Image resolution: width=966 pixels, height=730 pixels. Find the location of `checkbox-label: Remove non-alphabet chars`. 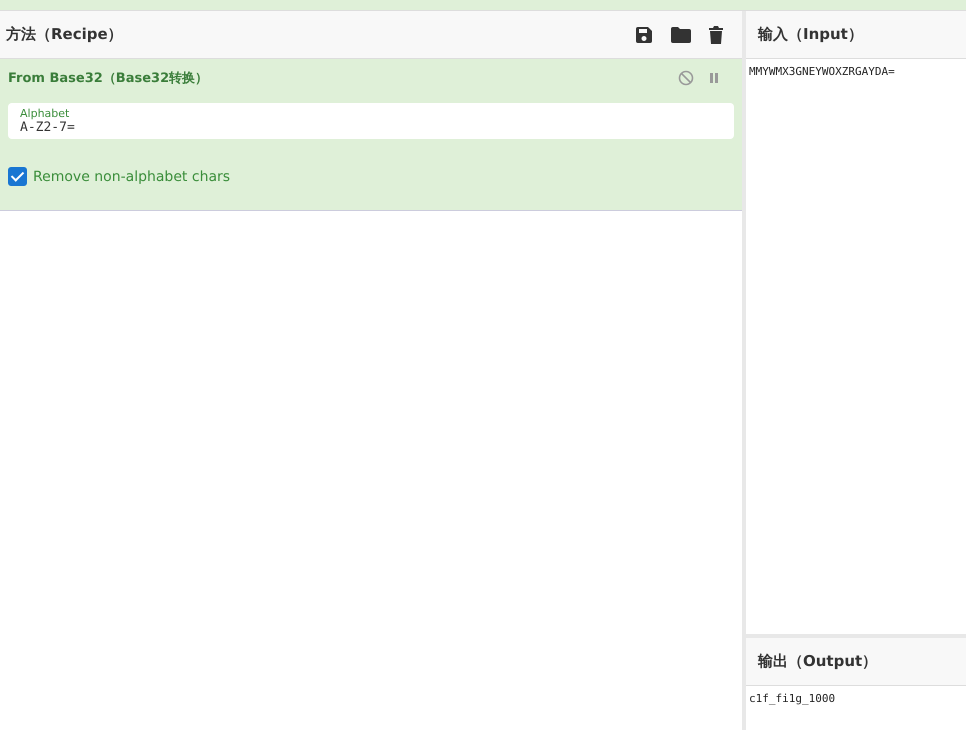

checkbox-label: Remove non-alphabet chars is located at coordinates (131, 176).